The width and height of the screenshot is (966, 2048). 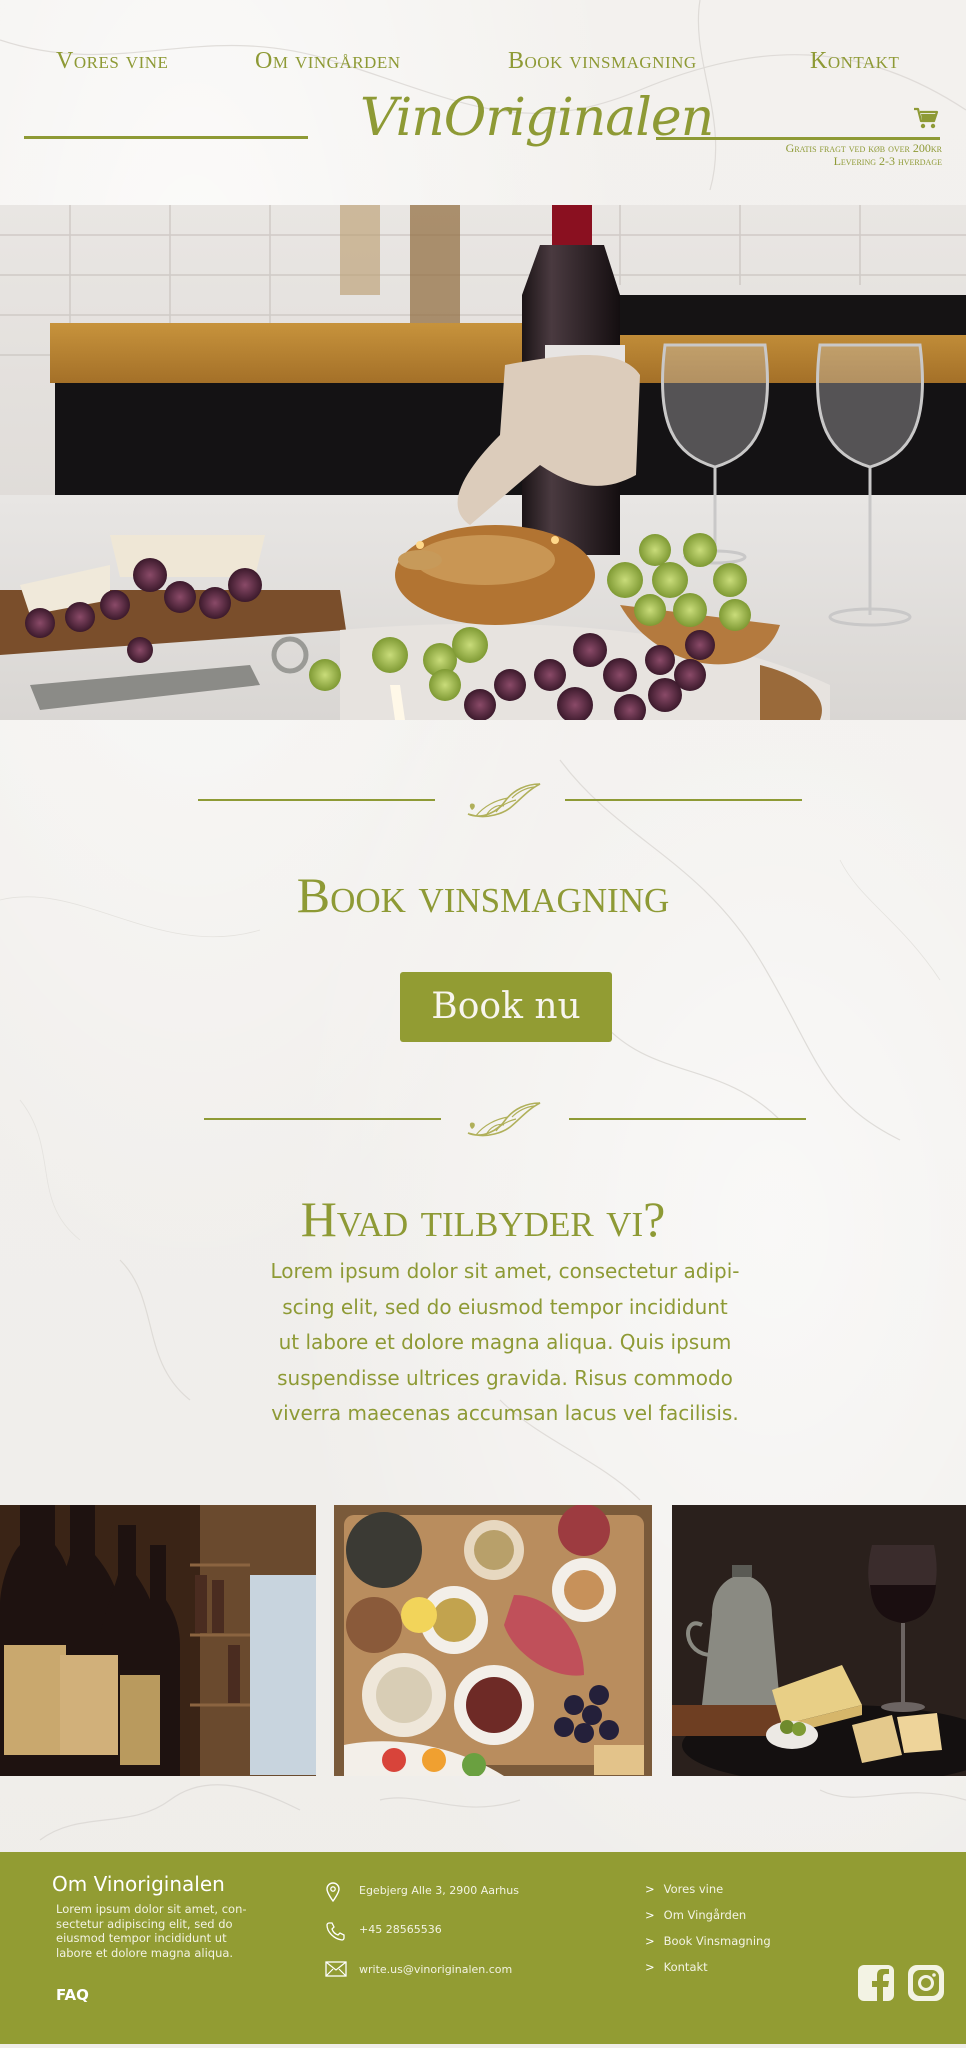 I want to click on booking-title: Book vinsmagning, so click(x=483, y=895).